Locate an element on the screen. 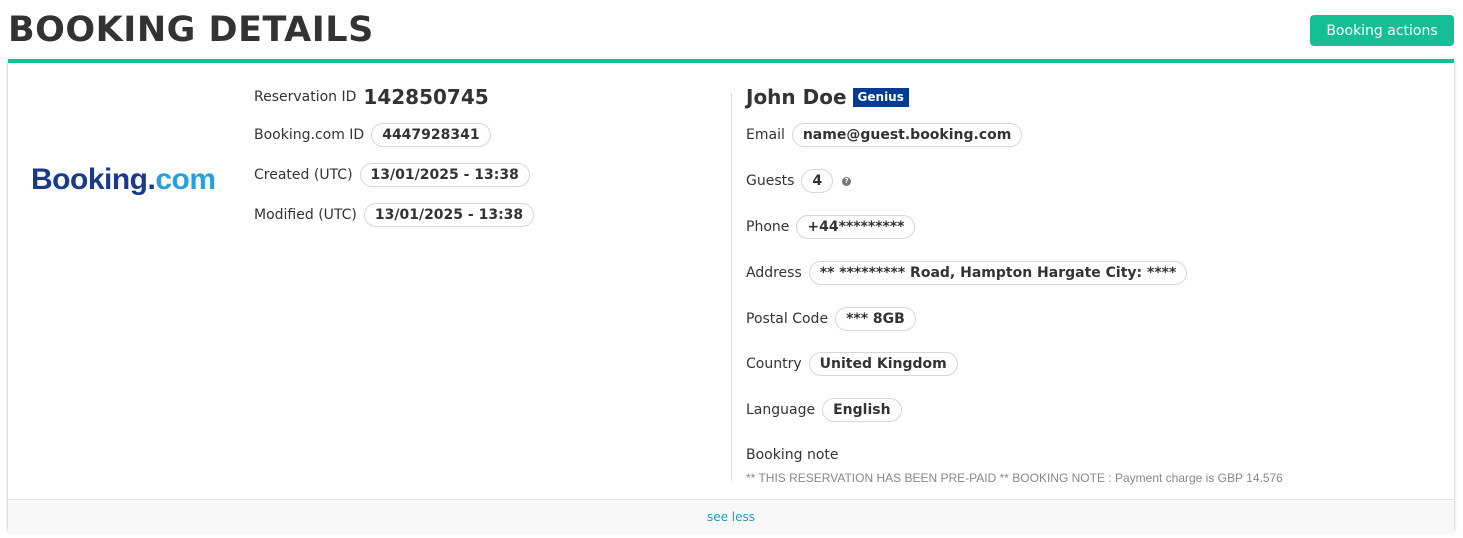  guests-value: 4 is located at coordinates (817, 181).